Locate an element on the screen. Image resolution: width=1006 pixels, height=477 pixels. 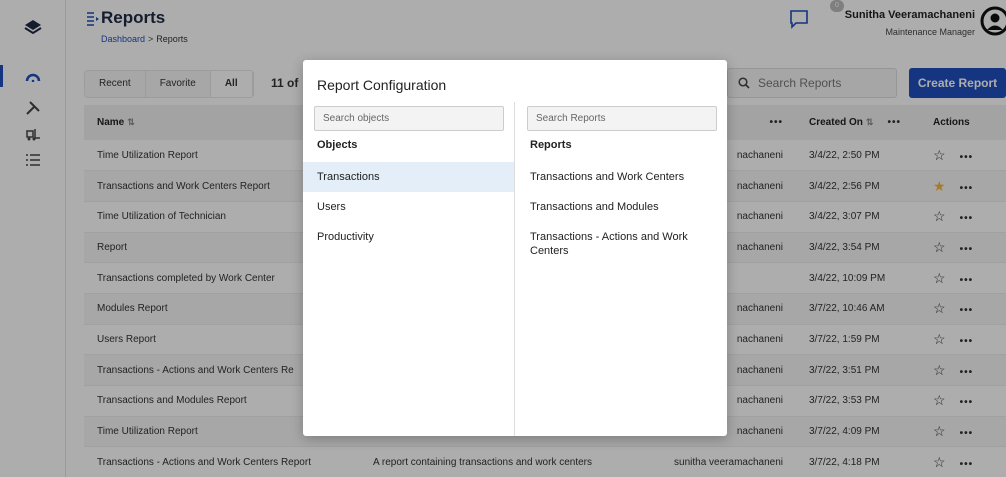
report-option-item: Transactions and Modules is located at coordinates (621, 207).